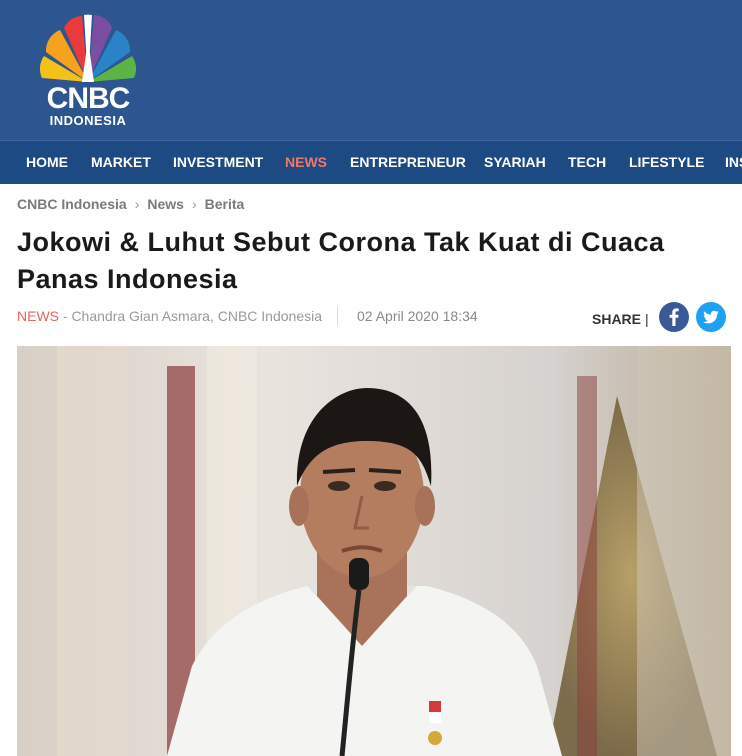  Describe the element at coordinates (587, 162) in the screenshot. I see `nav-item-tech: TECH` at that location.